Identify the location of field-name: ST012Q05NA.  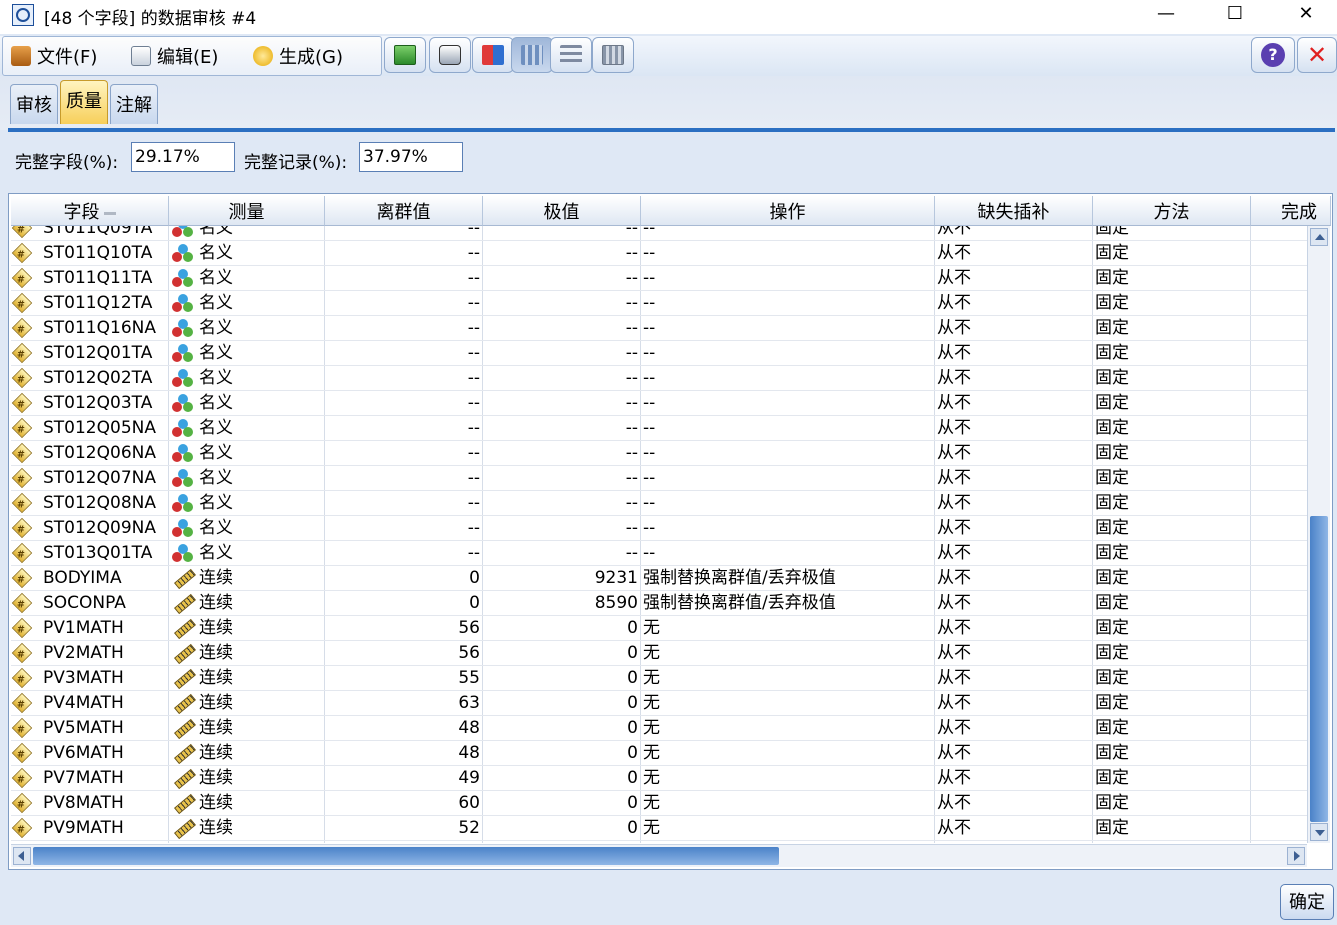
(99, 428).